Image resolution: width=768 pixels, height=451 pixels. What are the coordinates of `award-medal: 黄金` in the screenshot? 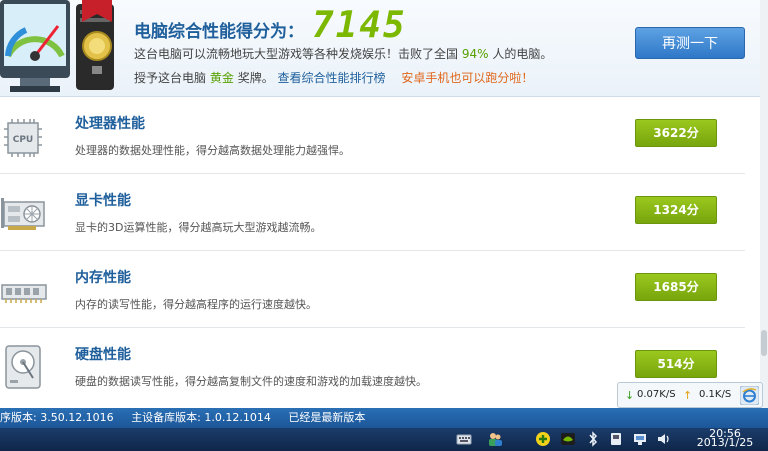 It's located at (221, 78).